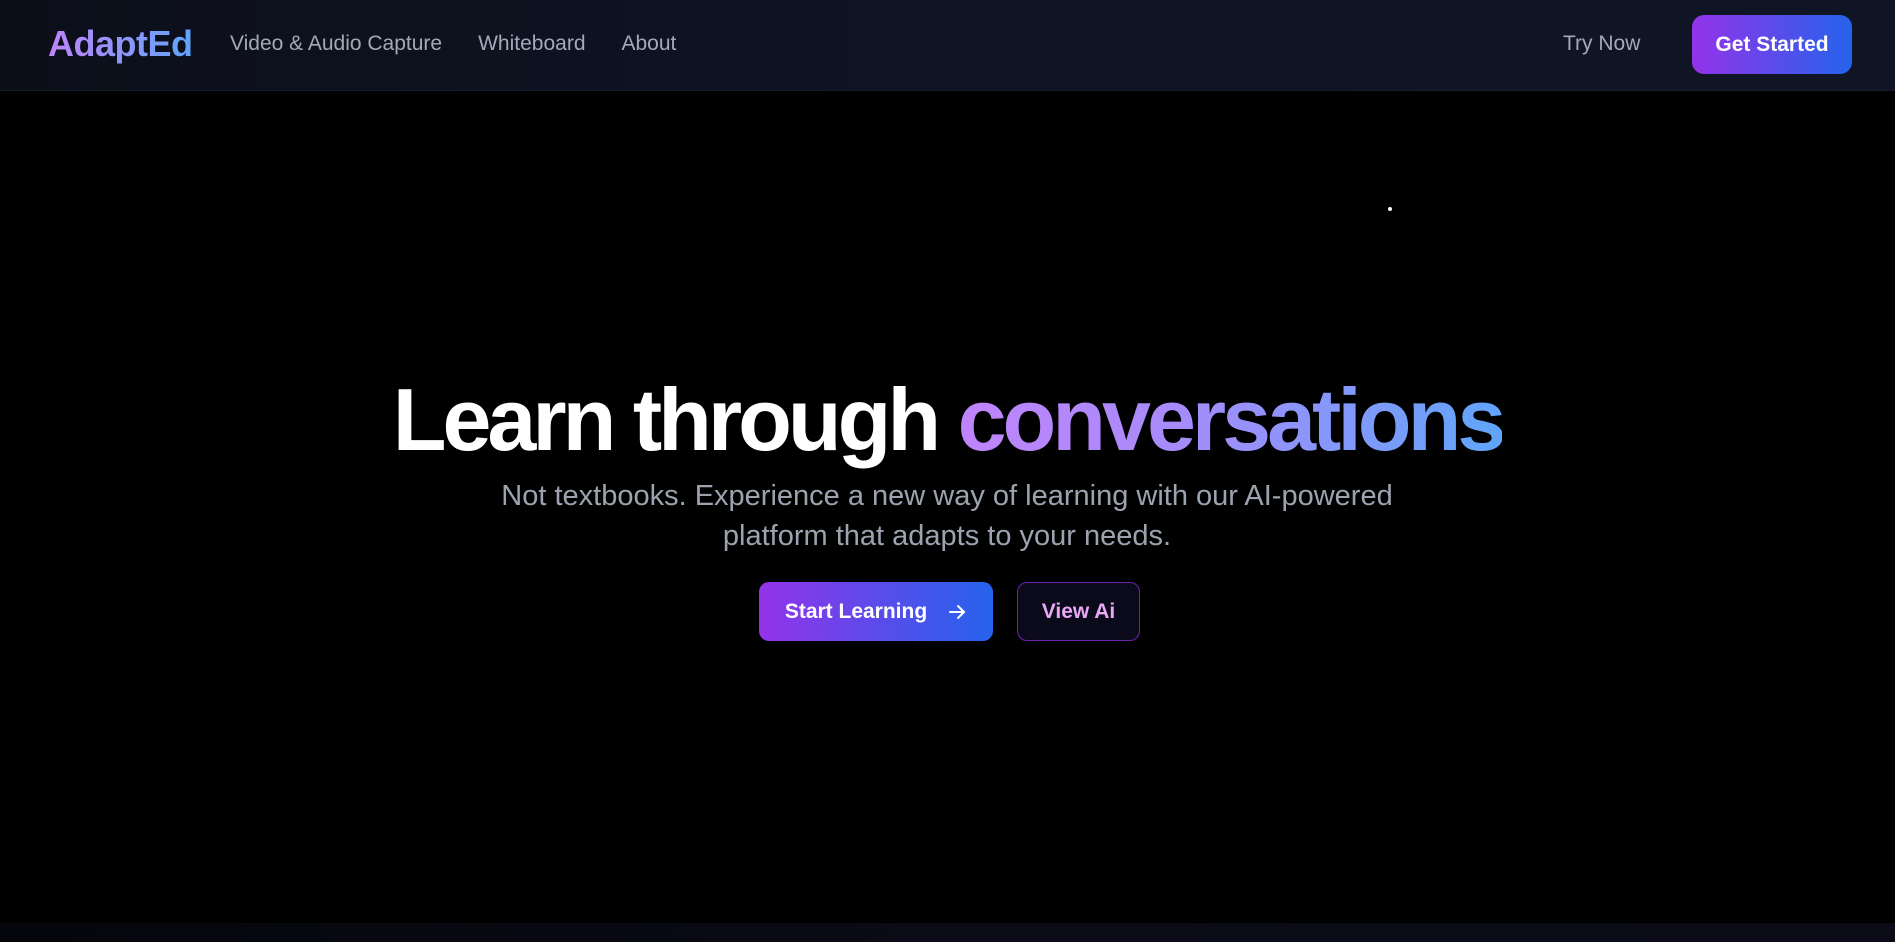 This screenshot has width=1895, height=942. What do you see at coordinates (856, 611) in the screenshot?
I see `start-learning-label: Start Learning` at bounding box center [856, 611].